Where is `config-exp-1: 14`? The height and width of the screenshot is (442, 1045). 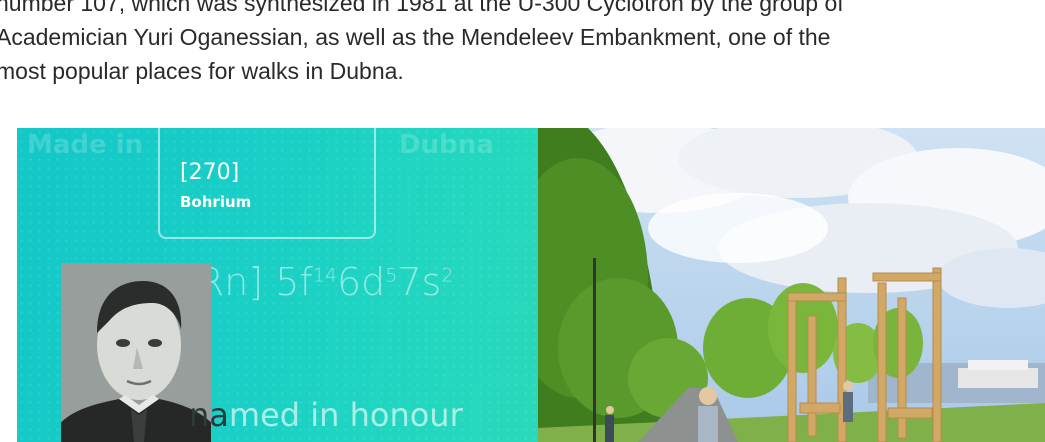
config-exp-1: 14 is located at coordinates (324, 275).